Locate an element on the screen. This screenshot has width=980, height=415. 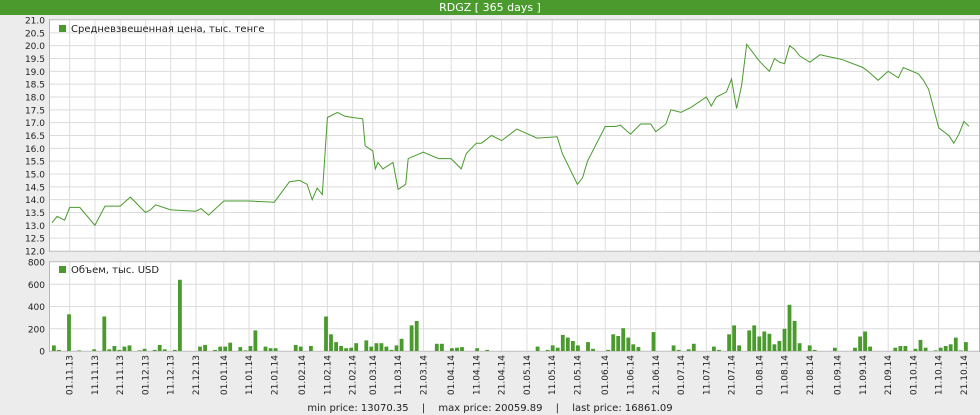
volume-y-tick-label: 800 is located at coordinates (36, 264).